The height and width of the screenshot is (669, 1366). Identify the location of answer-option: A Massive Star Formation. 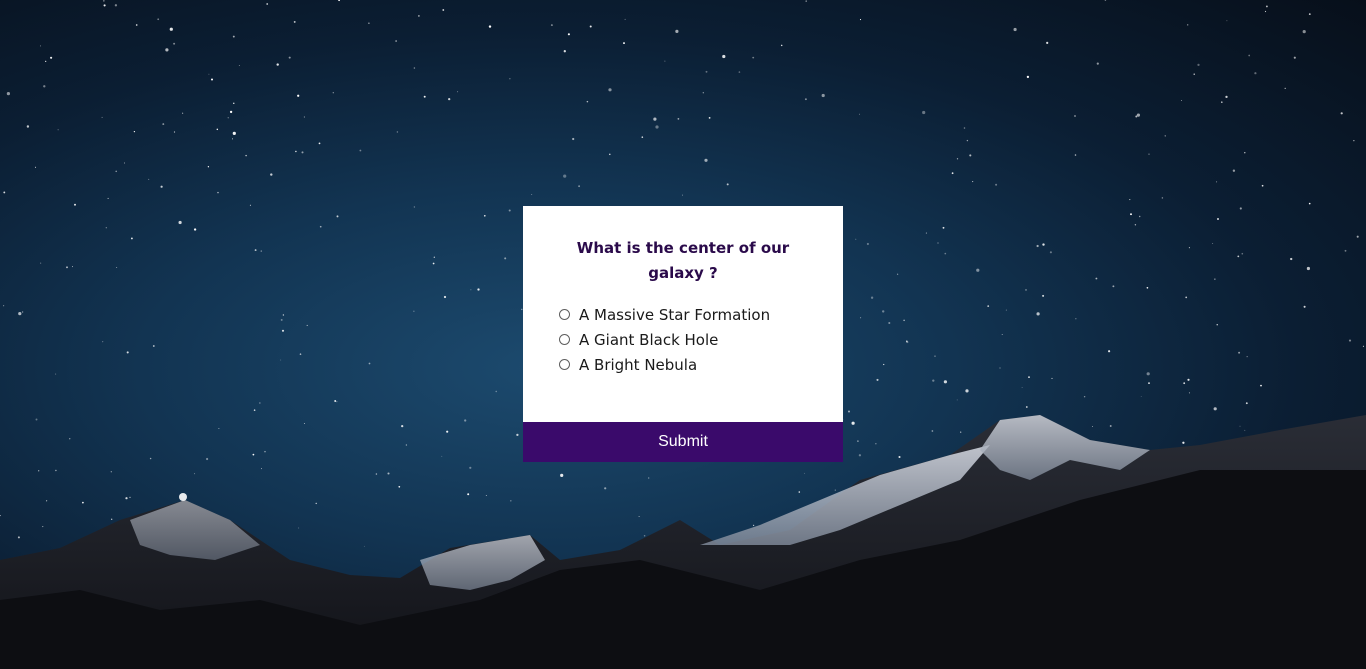
(664, 314).